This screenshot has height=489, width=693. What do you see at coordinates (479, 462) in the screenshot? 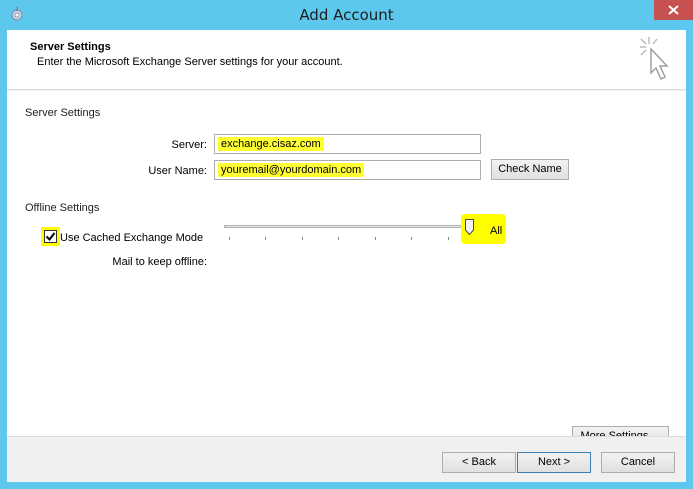
I see `back-button: < Back` at bounding box center [479, 462].